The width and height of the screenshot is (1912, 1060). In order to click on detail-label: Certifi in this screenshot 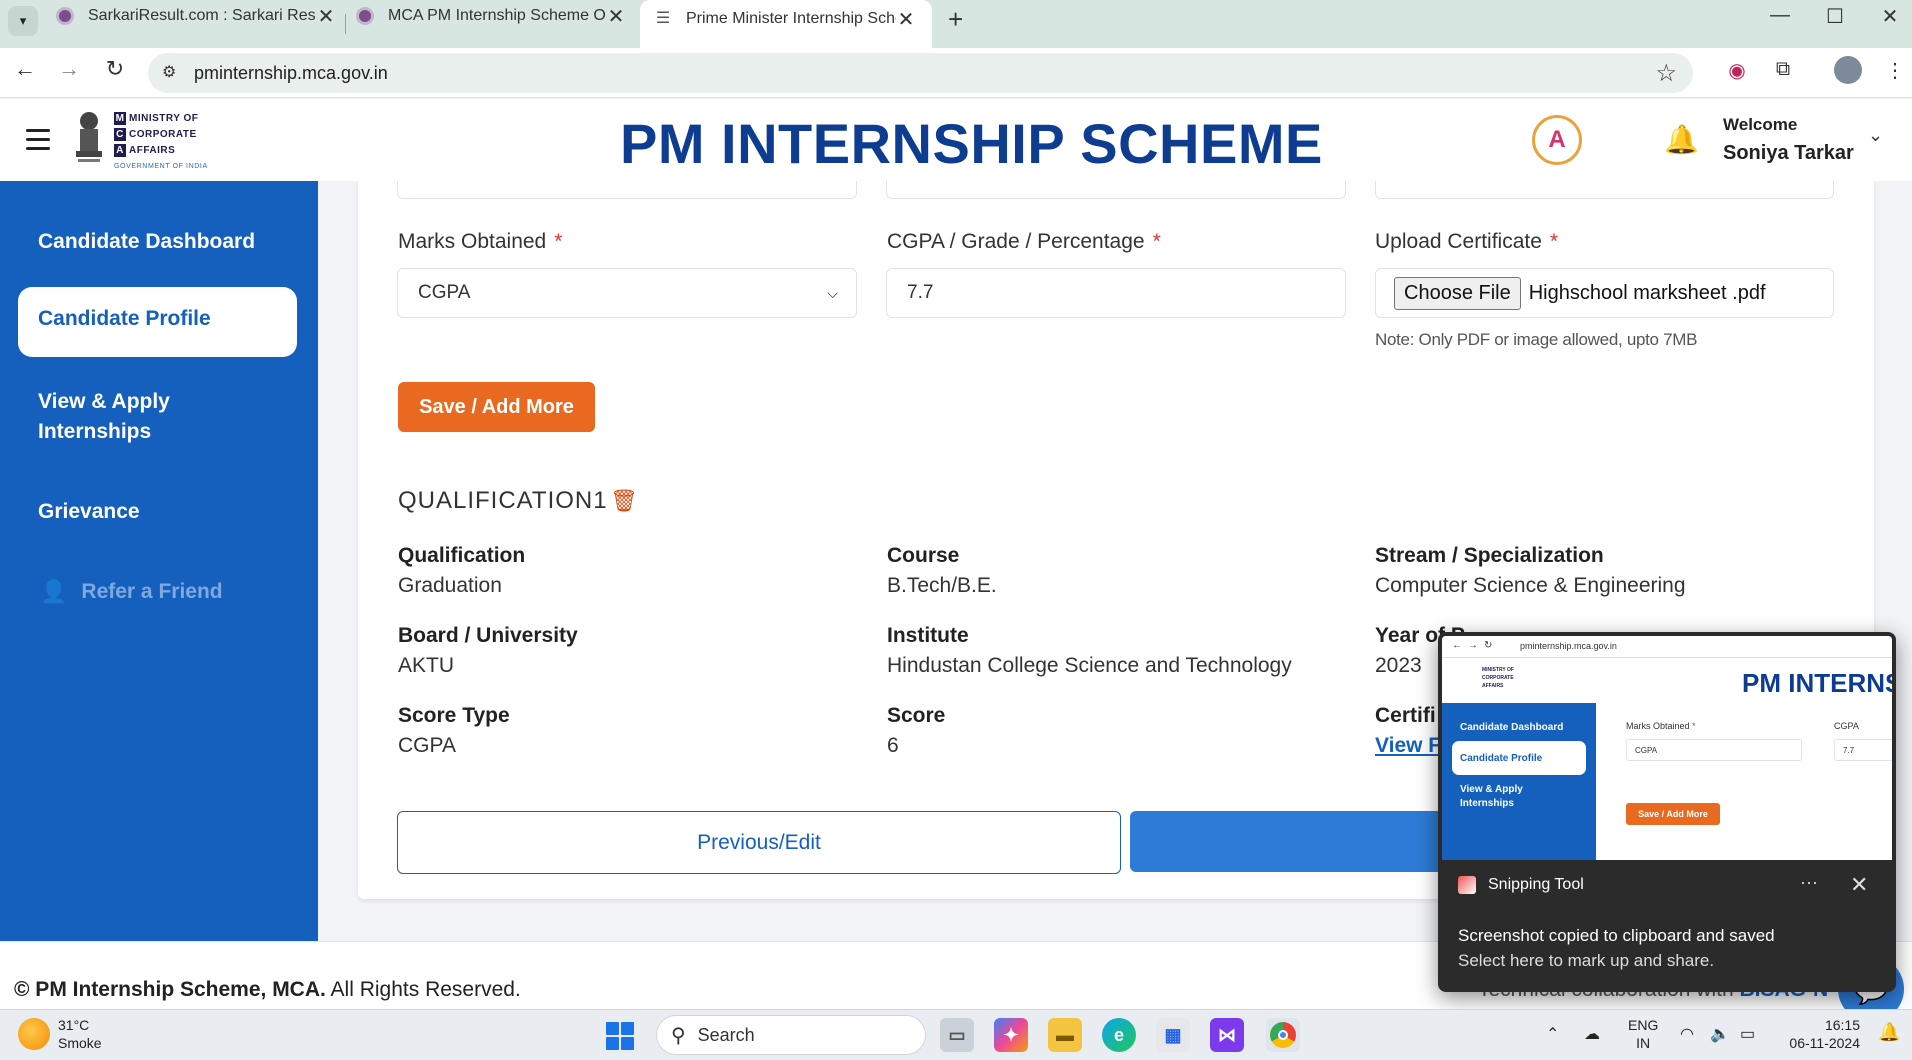, I will do `click(1405, 715)`.